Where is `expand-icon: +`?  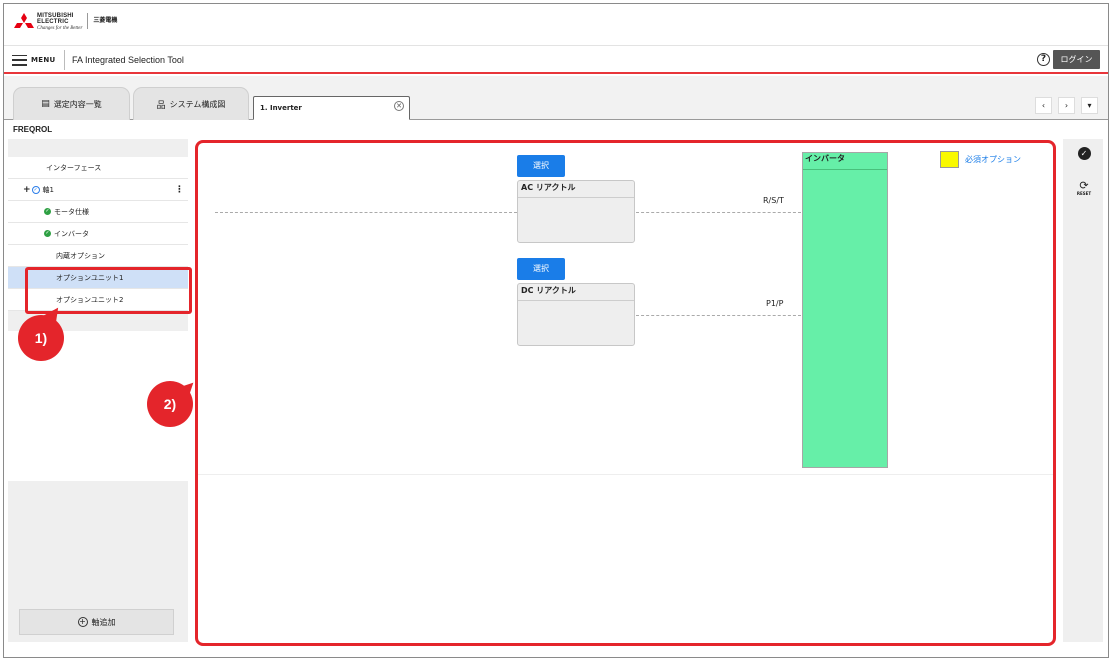
expand-icon: + is located at coordinates (27, 190).